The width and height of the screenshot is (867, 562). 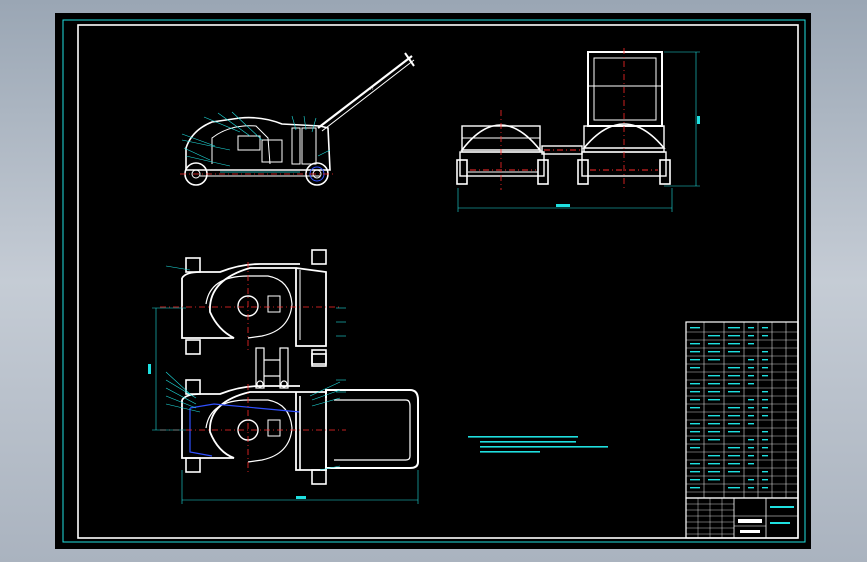 I want to click on mower-front-view, so click(x=578, y=130).